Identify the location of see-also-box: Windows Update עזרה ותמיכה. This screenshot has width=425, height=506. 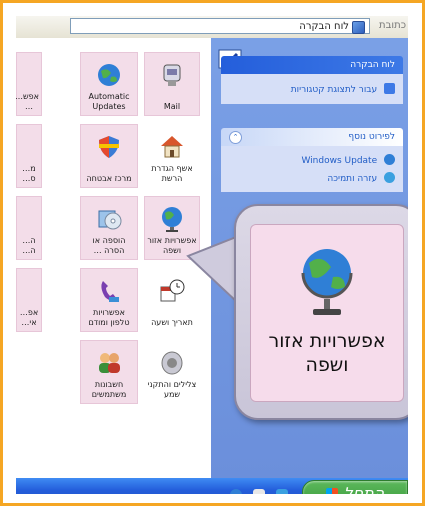
(312, 169).